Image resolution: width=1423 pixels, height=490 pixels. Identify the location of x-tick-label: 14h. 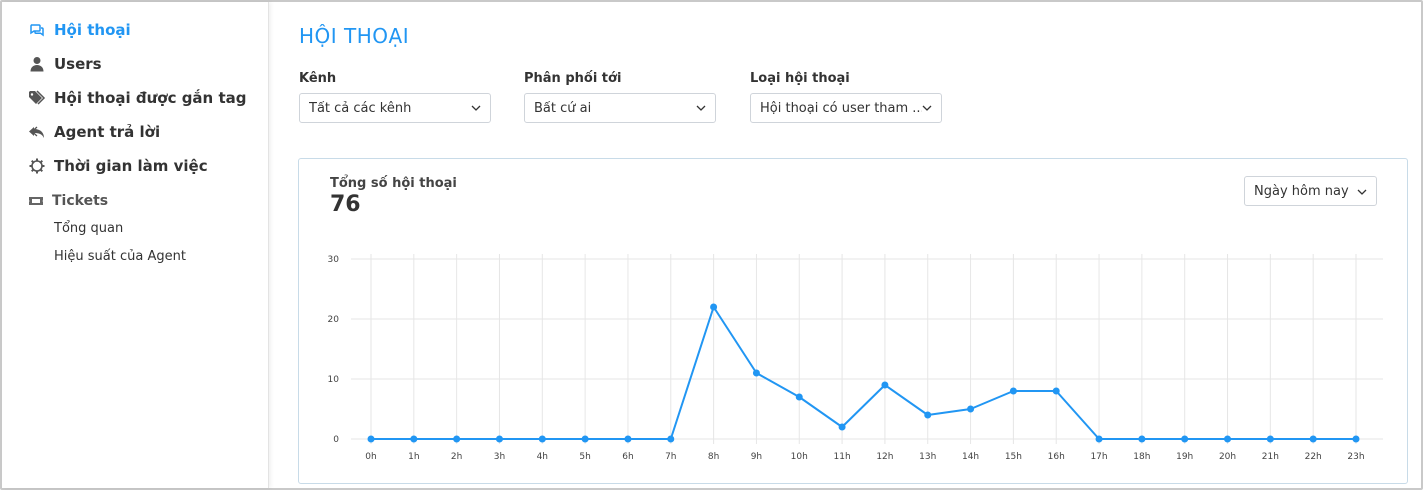
(970, 457).